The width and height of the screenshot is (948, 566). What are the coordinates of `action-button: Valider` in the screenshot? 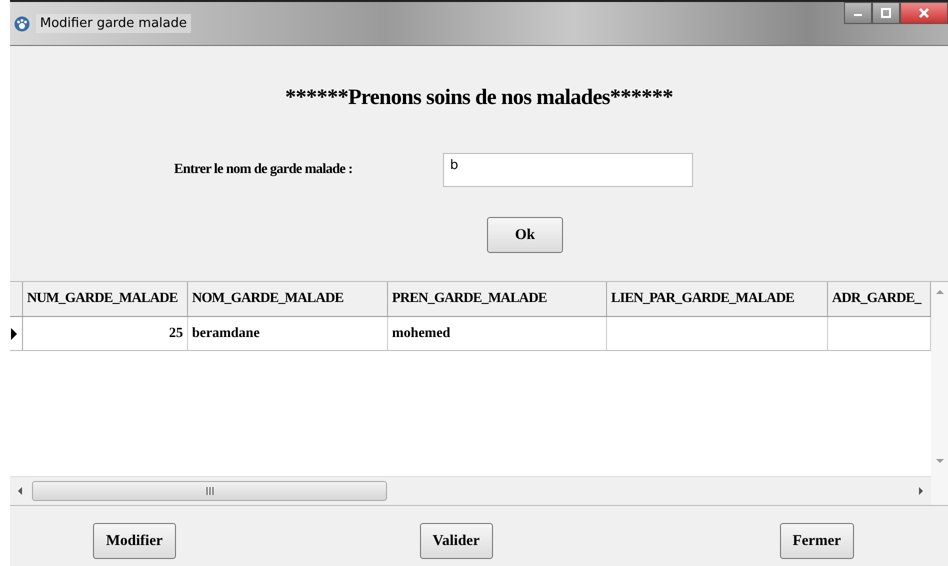 It's located at (456, 541).